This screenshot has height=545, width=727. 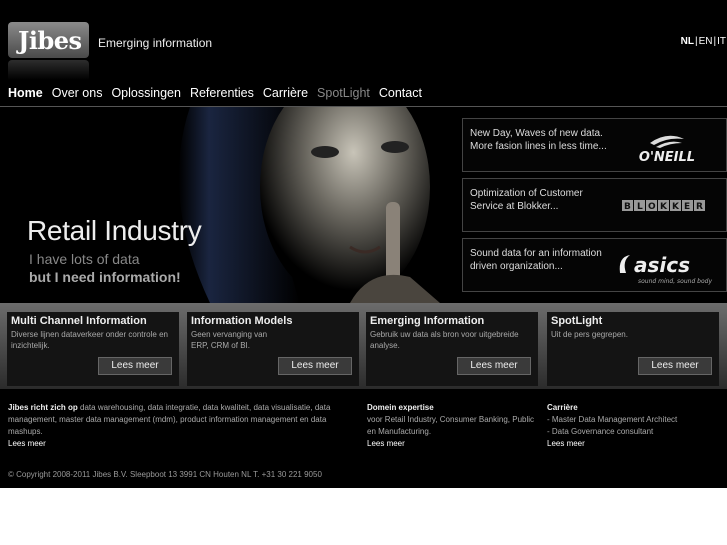 What do you see at coordinates (79, 321) in the screenshot?
I see `box-title: Multi Channel Information` at bounding box center [79, 321].